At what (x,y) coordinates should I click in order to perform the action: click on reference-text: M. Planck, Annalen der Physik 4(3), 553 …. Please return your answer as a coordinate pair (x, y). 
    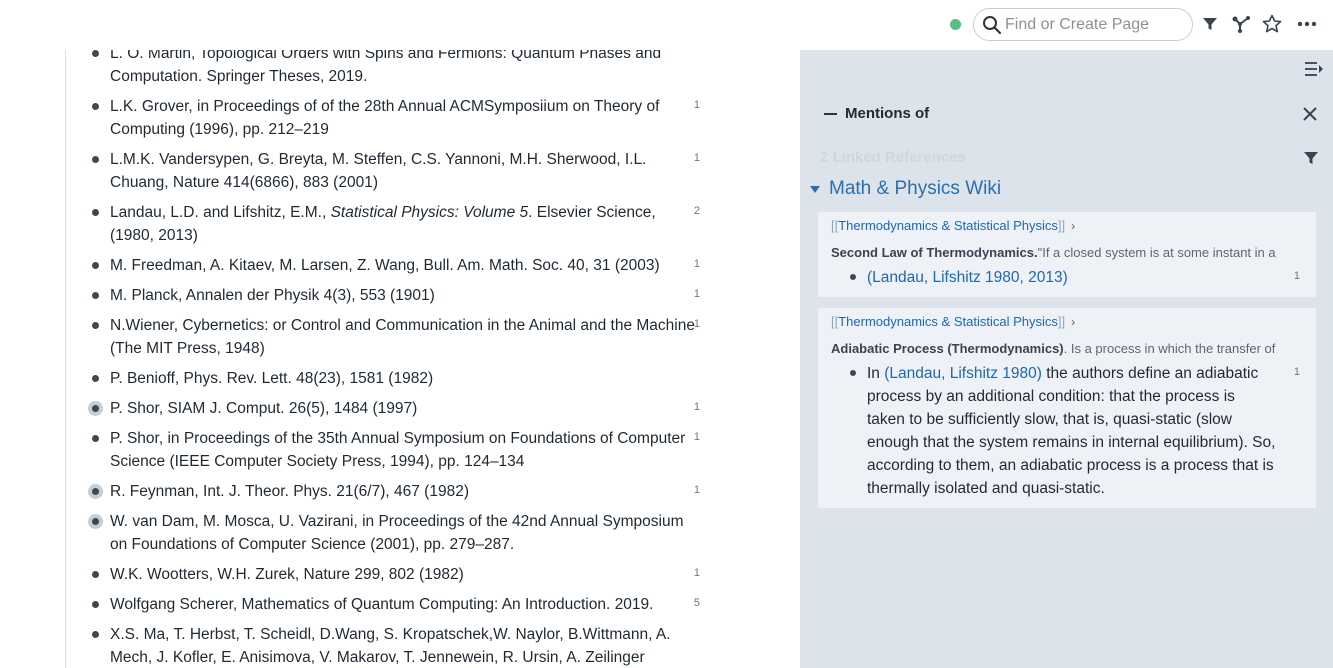
    Looking at the image, I should click on (272, 295).